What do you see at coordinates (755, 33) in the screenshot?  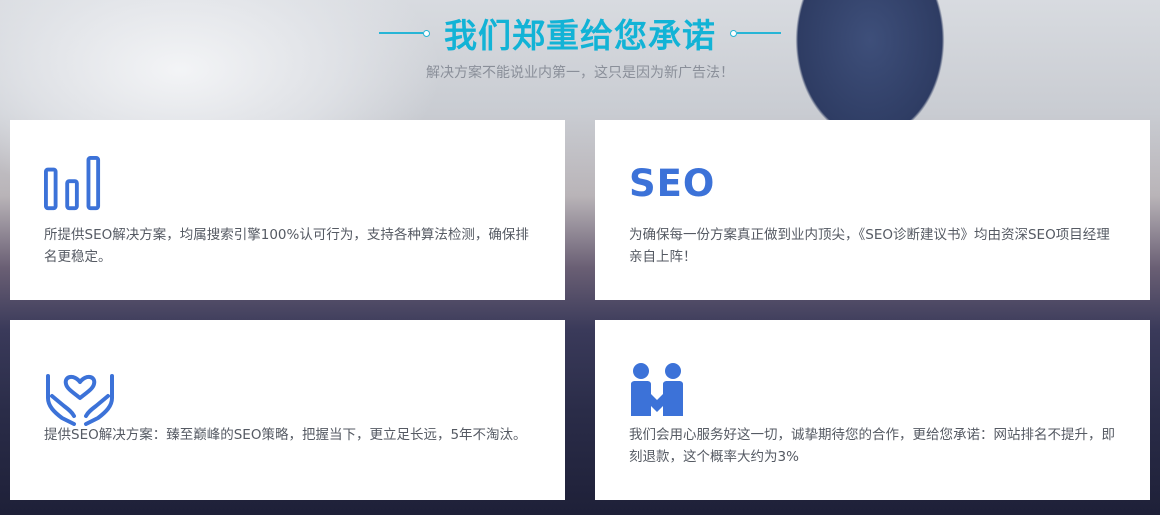 I see `title-deco-right` at bounding box center [755, 33].